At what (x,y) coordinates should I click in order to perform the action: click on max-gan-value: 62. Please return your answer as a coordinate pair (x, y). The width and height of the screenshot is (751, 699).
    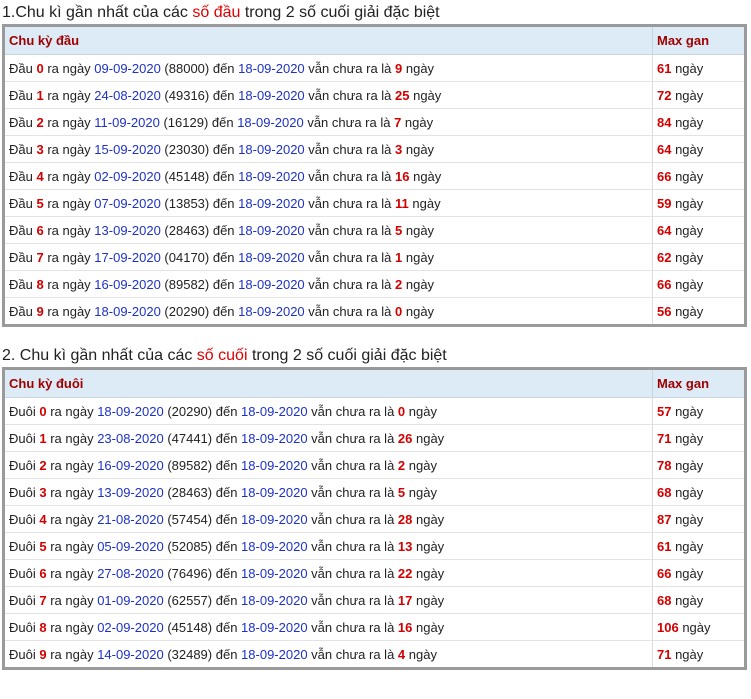
    Looking at the image, I should click on (664, 257).